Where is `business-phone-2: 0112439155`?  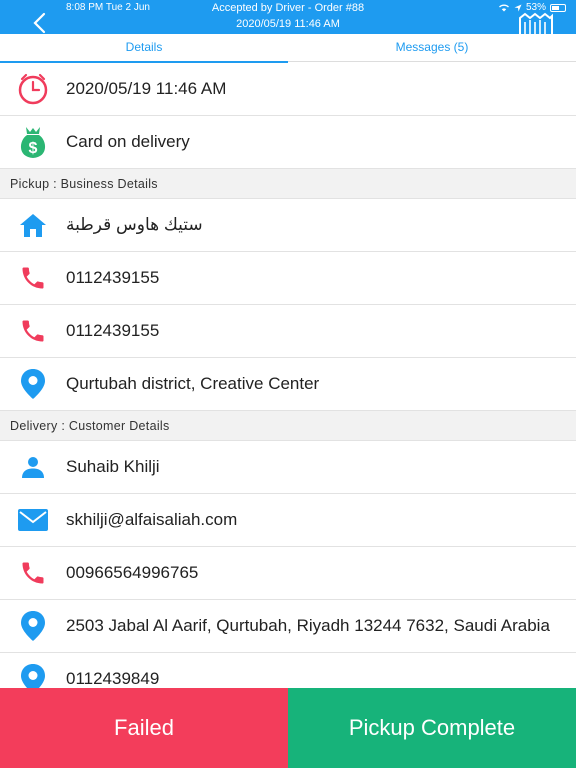
business-phone-2: 0112439155 is located at coordinates (112, 331).